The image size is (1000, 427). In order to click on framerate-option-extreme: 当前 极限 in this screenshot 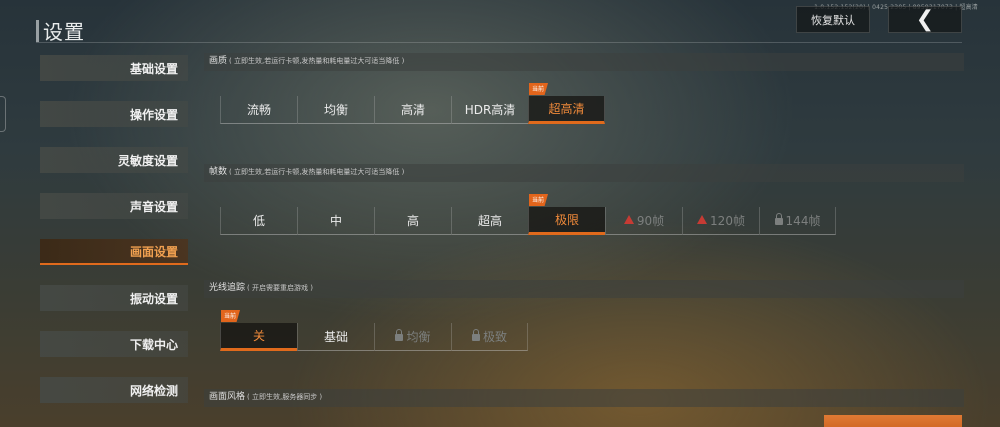, I will do `click(566, 214)`.